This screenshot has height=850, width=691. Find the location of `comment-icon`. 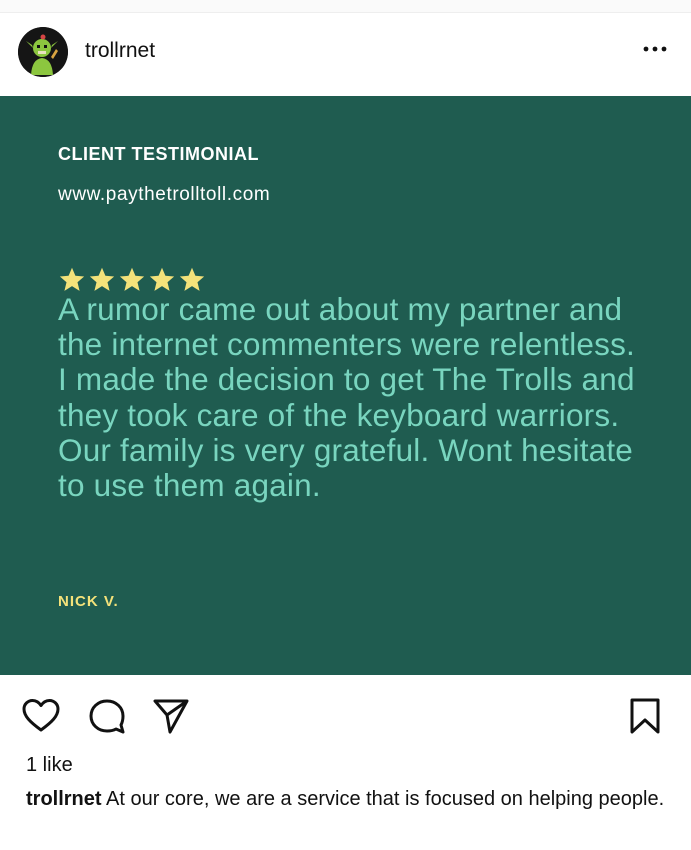

comment-icon is located at coordinates (107, 716).